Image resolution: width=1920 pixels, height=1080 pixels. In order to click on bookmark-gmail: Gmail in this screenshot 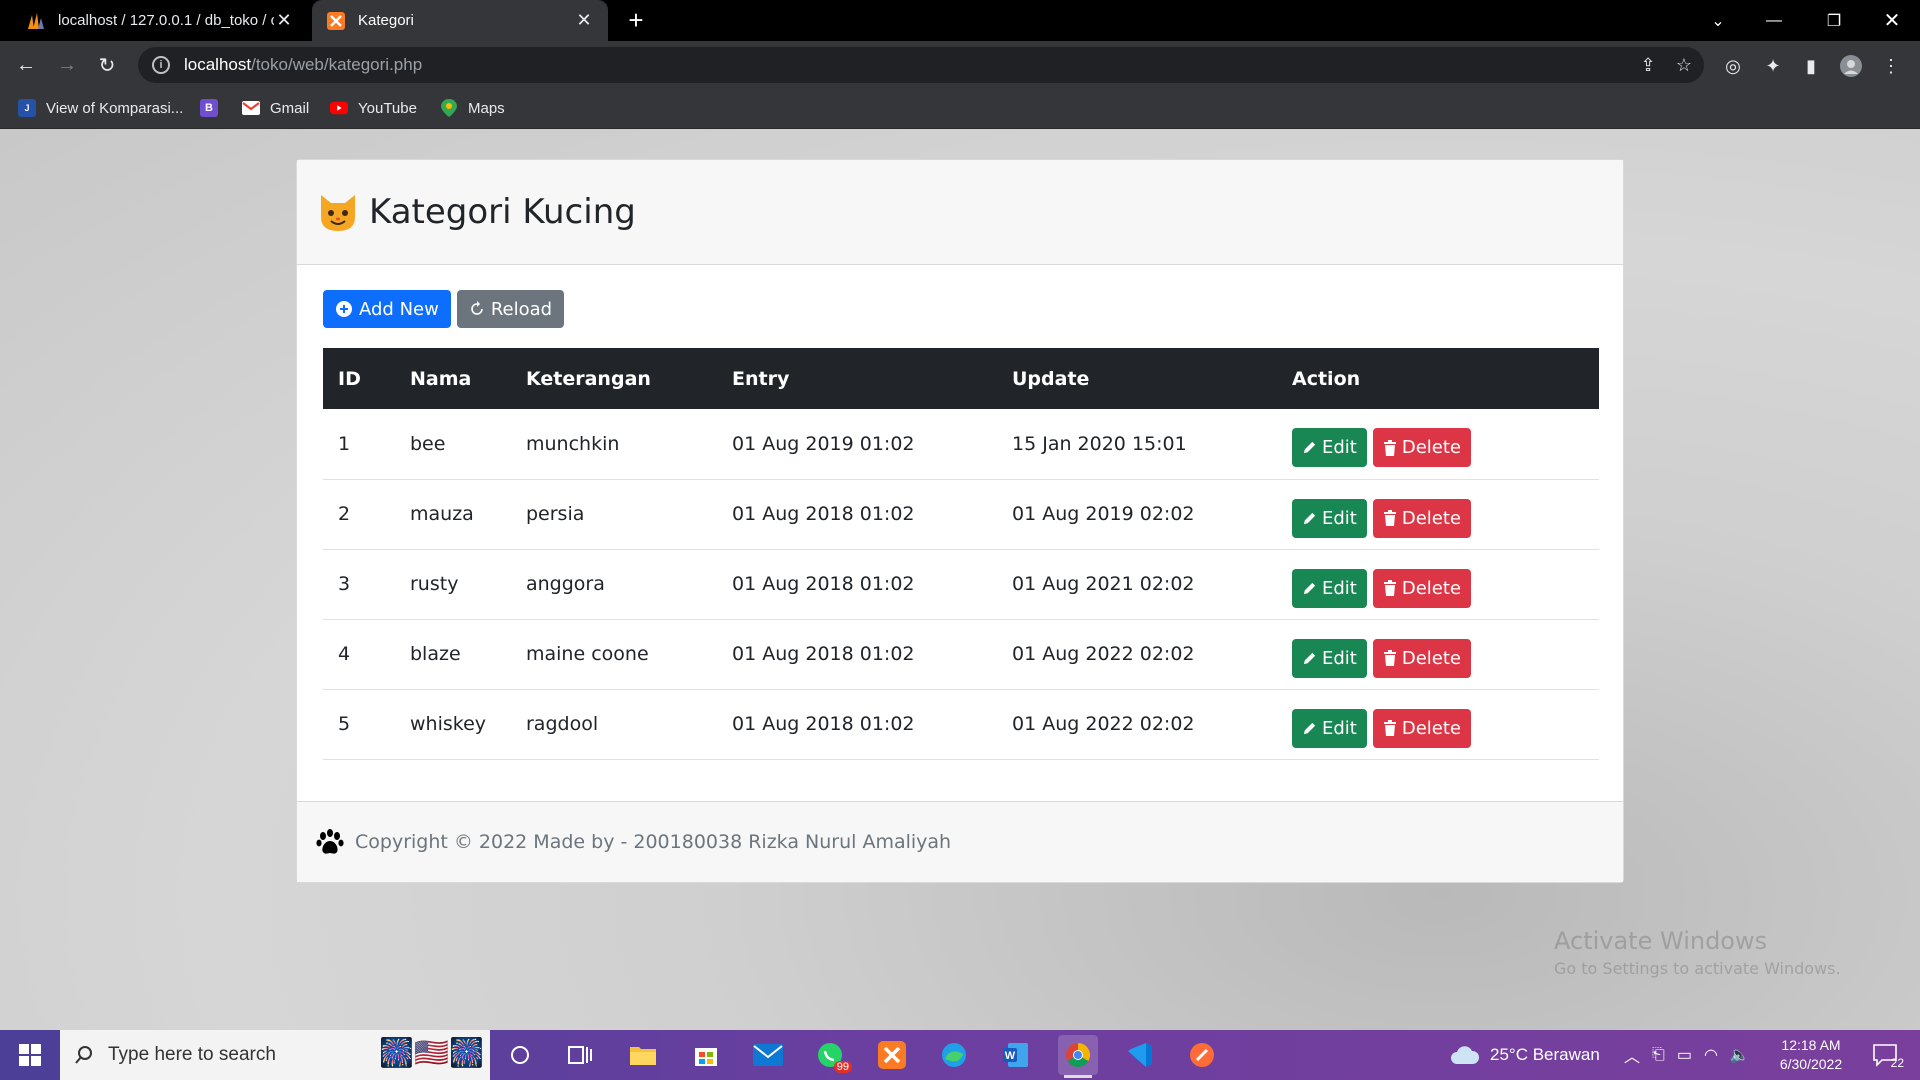, I will do `click(275, 108)`.